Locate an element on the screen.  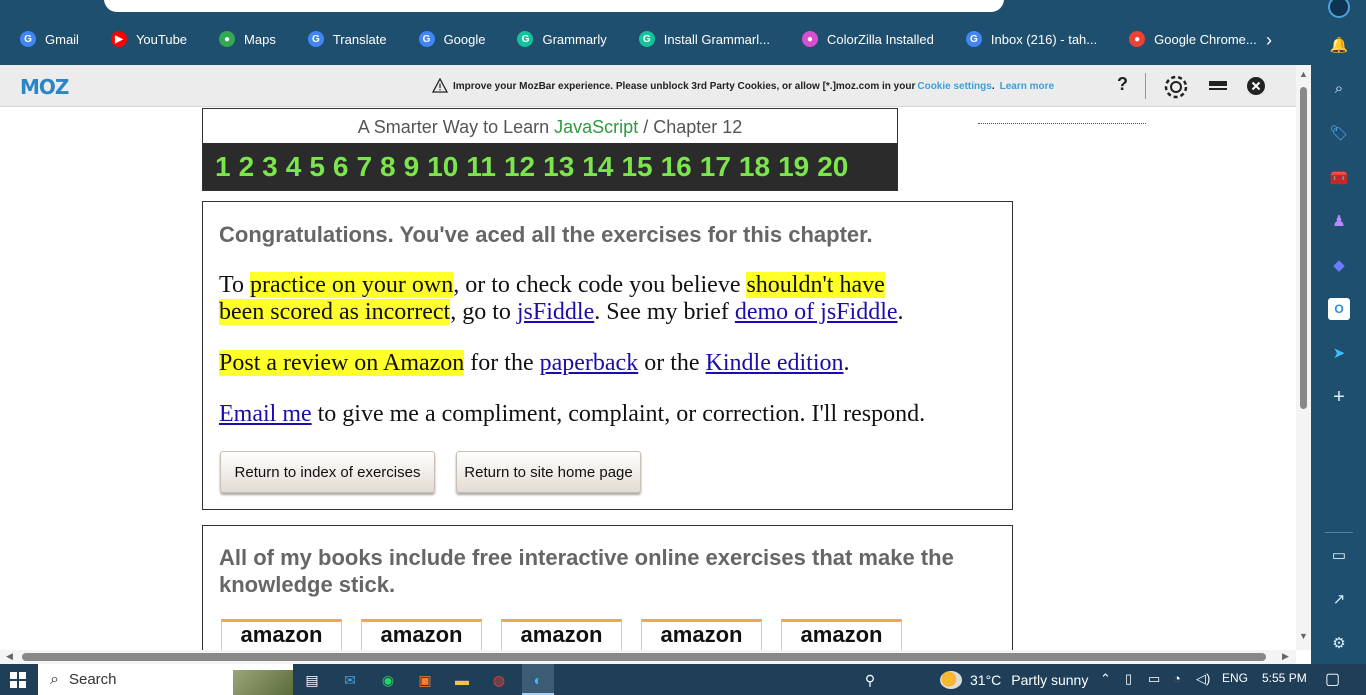
chapter-link: 11 is located at coordinates (481, 167).